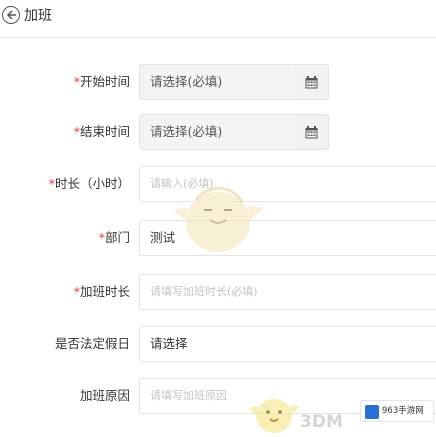 The height and width of the screenshot is (437, 436). I want to click on legal-holiday-row: 是否法定假日 请选择, so click(218, 344).